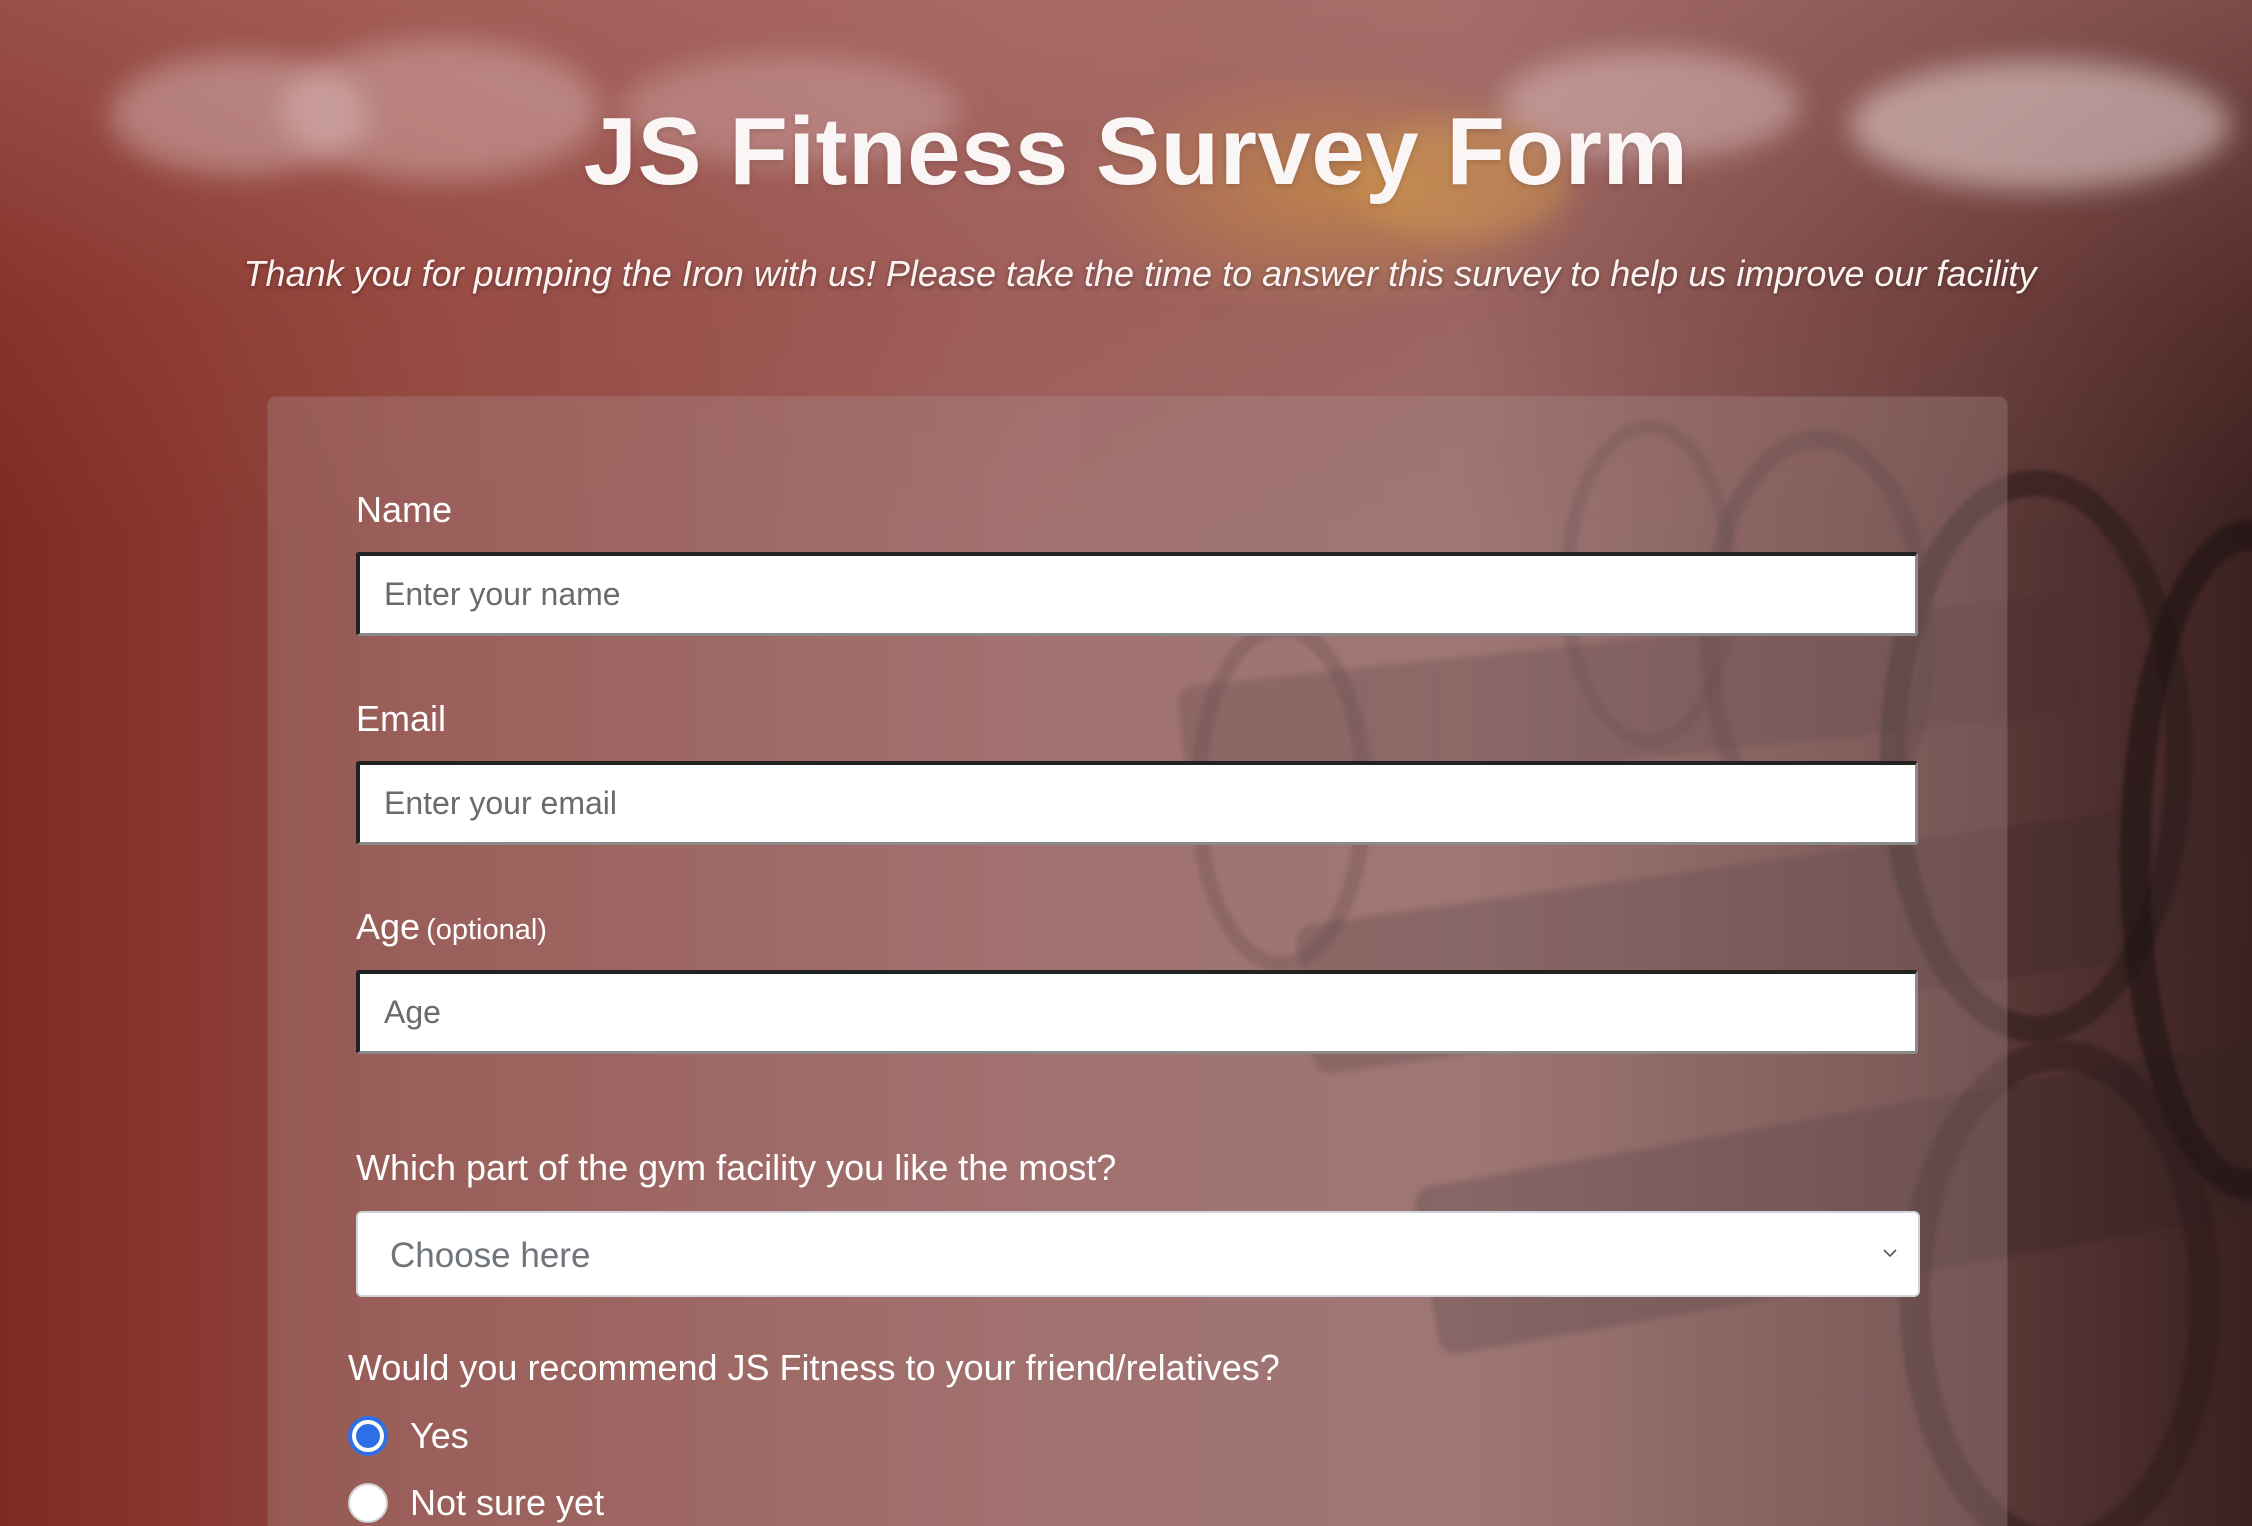  Describe the element at coordinates (1137, 594) in the screenshot. I see `name-input` at that location.